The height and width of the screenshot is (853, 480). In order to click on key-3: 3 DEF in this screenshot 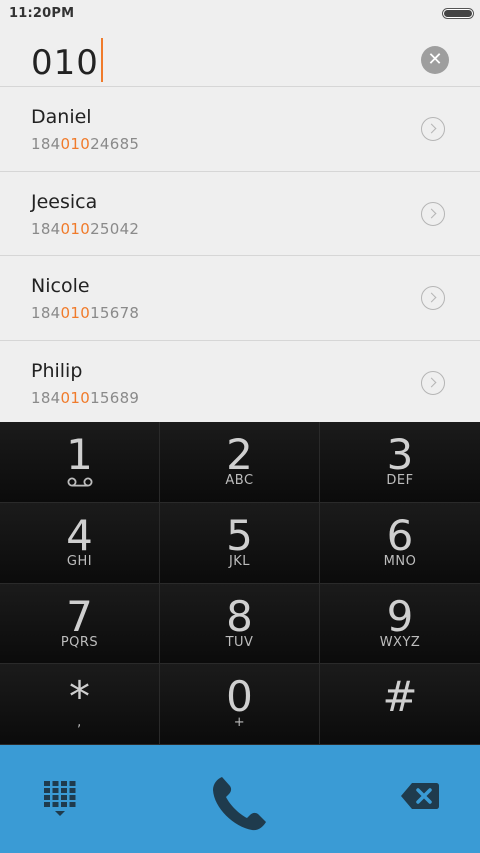, I will do `click(400, 462)`.